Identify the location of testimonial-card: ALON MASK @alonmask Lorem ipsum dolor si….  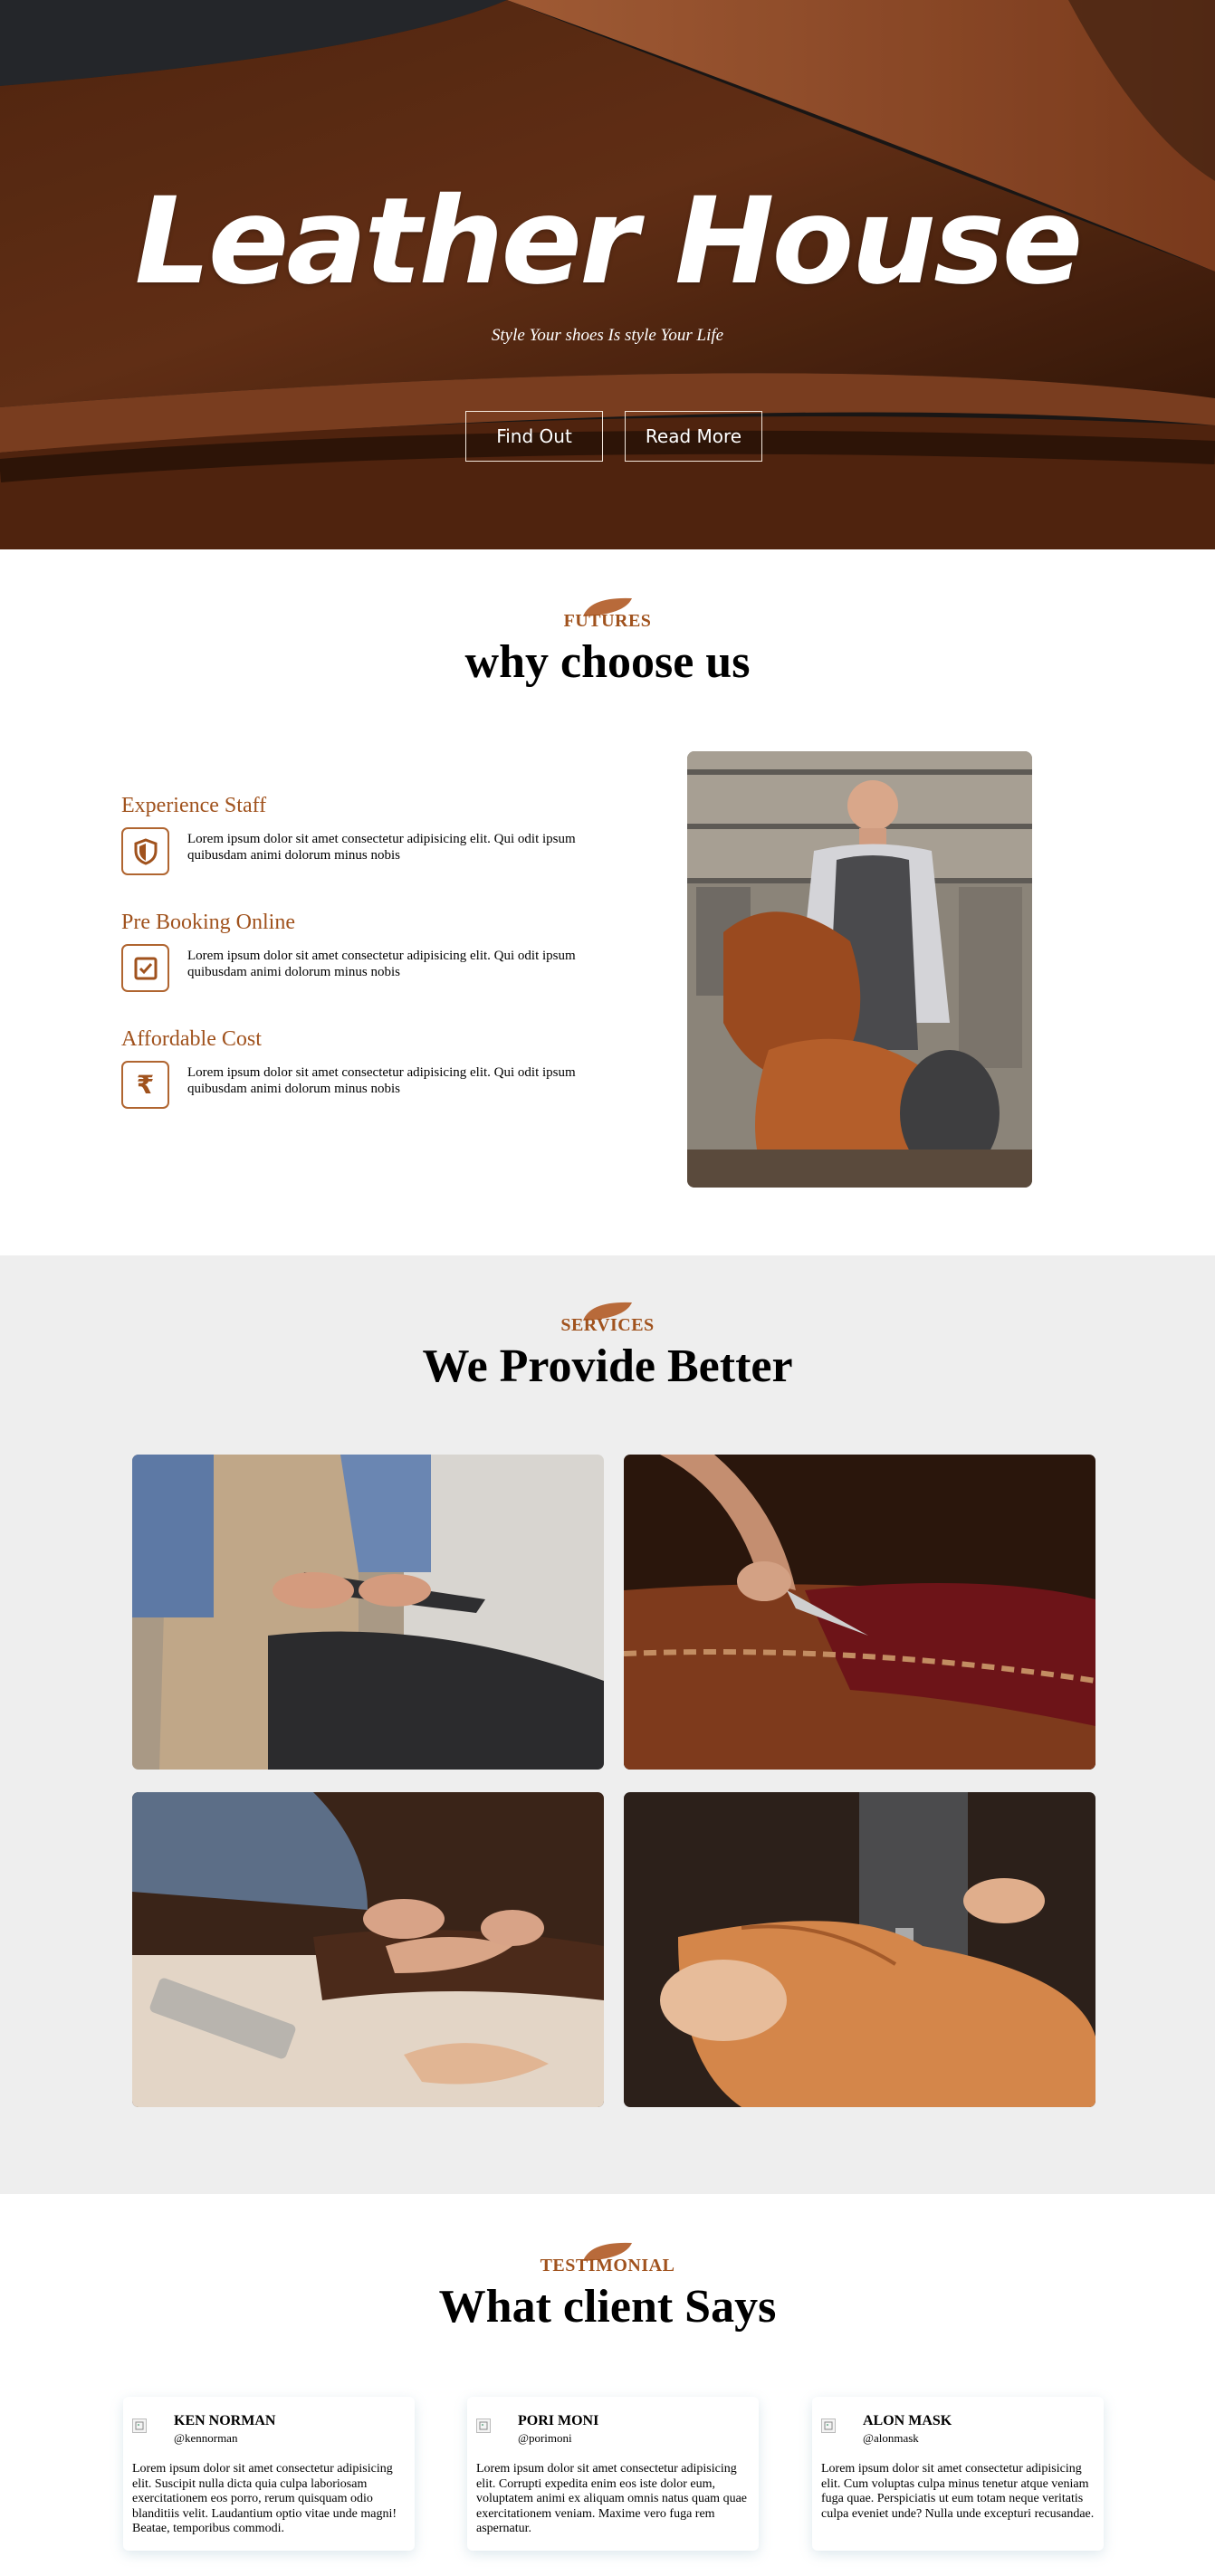
(958, 2474).